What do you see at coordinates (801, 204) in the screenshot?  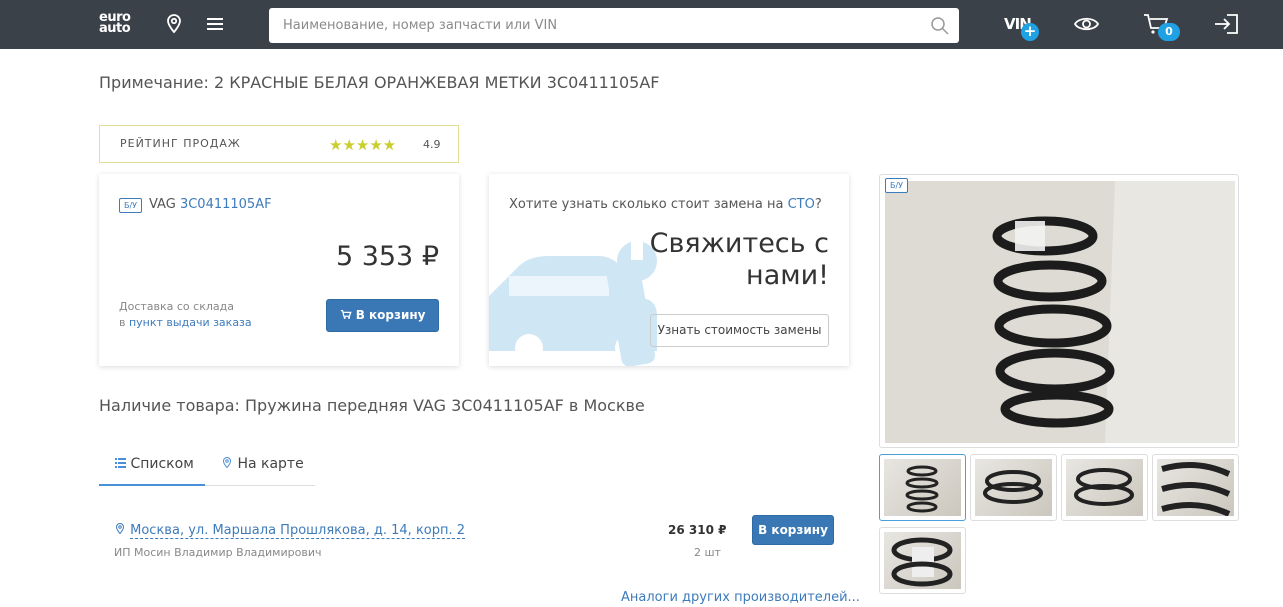 I see `sto-link: СТО` at bounding box center [801, 204].